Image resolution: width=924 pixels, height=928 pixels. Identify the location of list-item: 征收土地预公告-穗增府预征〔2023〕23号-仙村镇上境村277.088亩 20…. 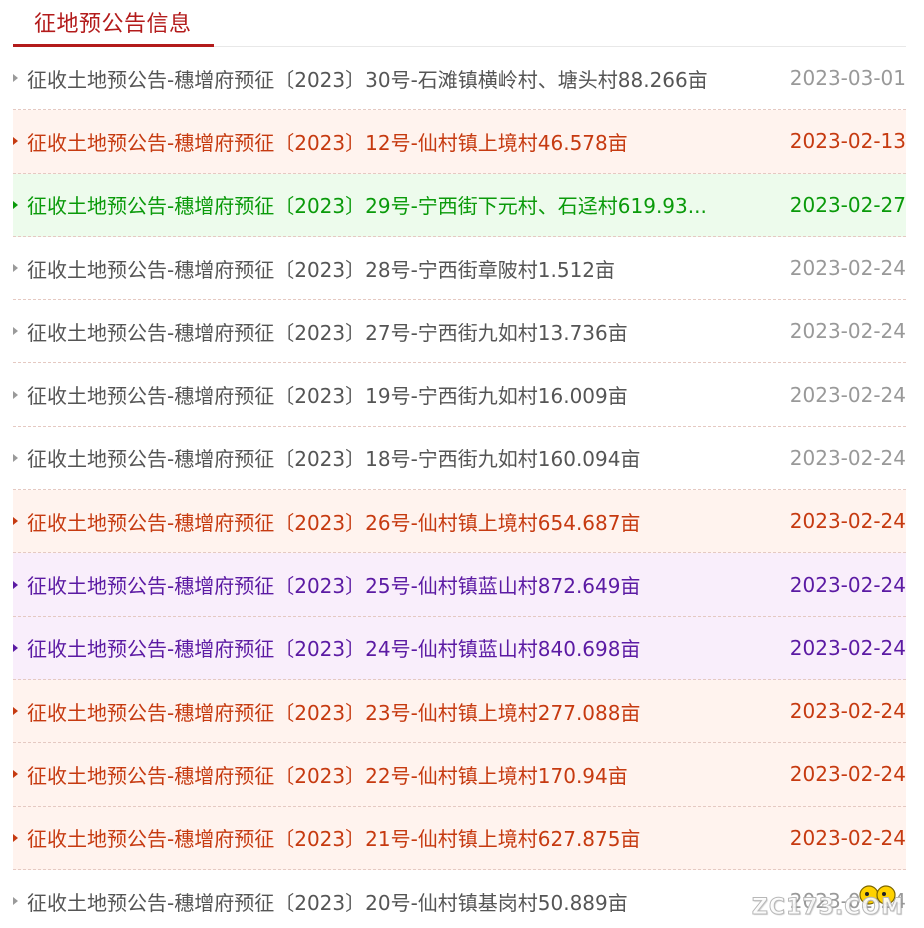
(459, 711).